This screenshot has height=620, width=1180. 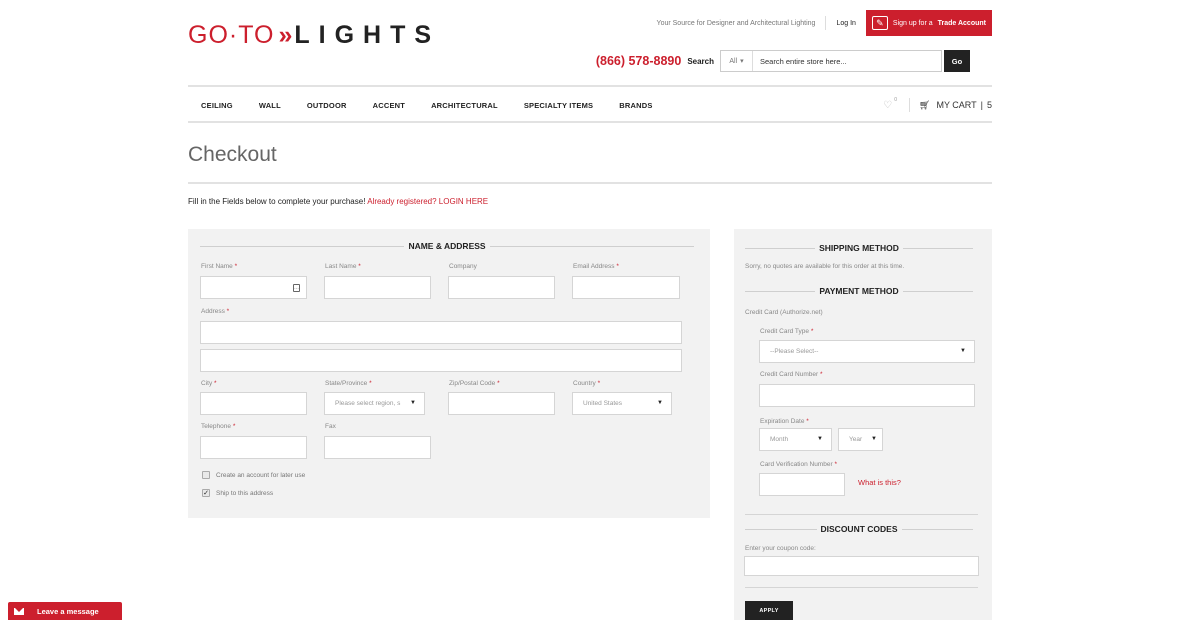 What do you see at coordinates (769, 610) in the screenshot?
I see `apply-coupon-button: APPLY` at bounding box center [769, 610].